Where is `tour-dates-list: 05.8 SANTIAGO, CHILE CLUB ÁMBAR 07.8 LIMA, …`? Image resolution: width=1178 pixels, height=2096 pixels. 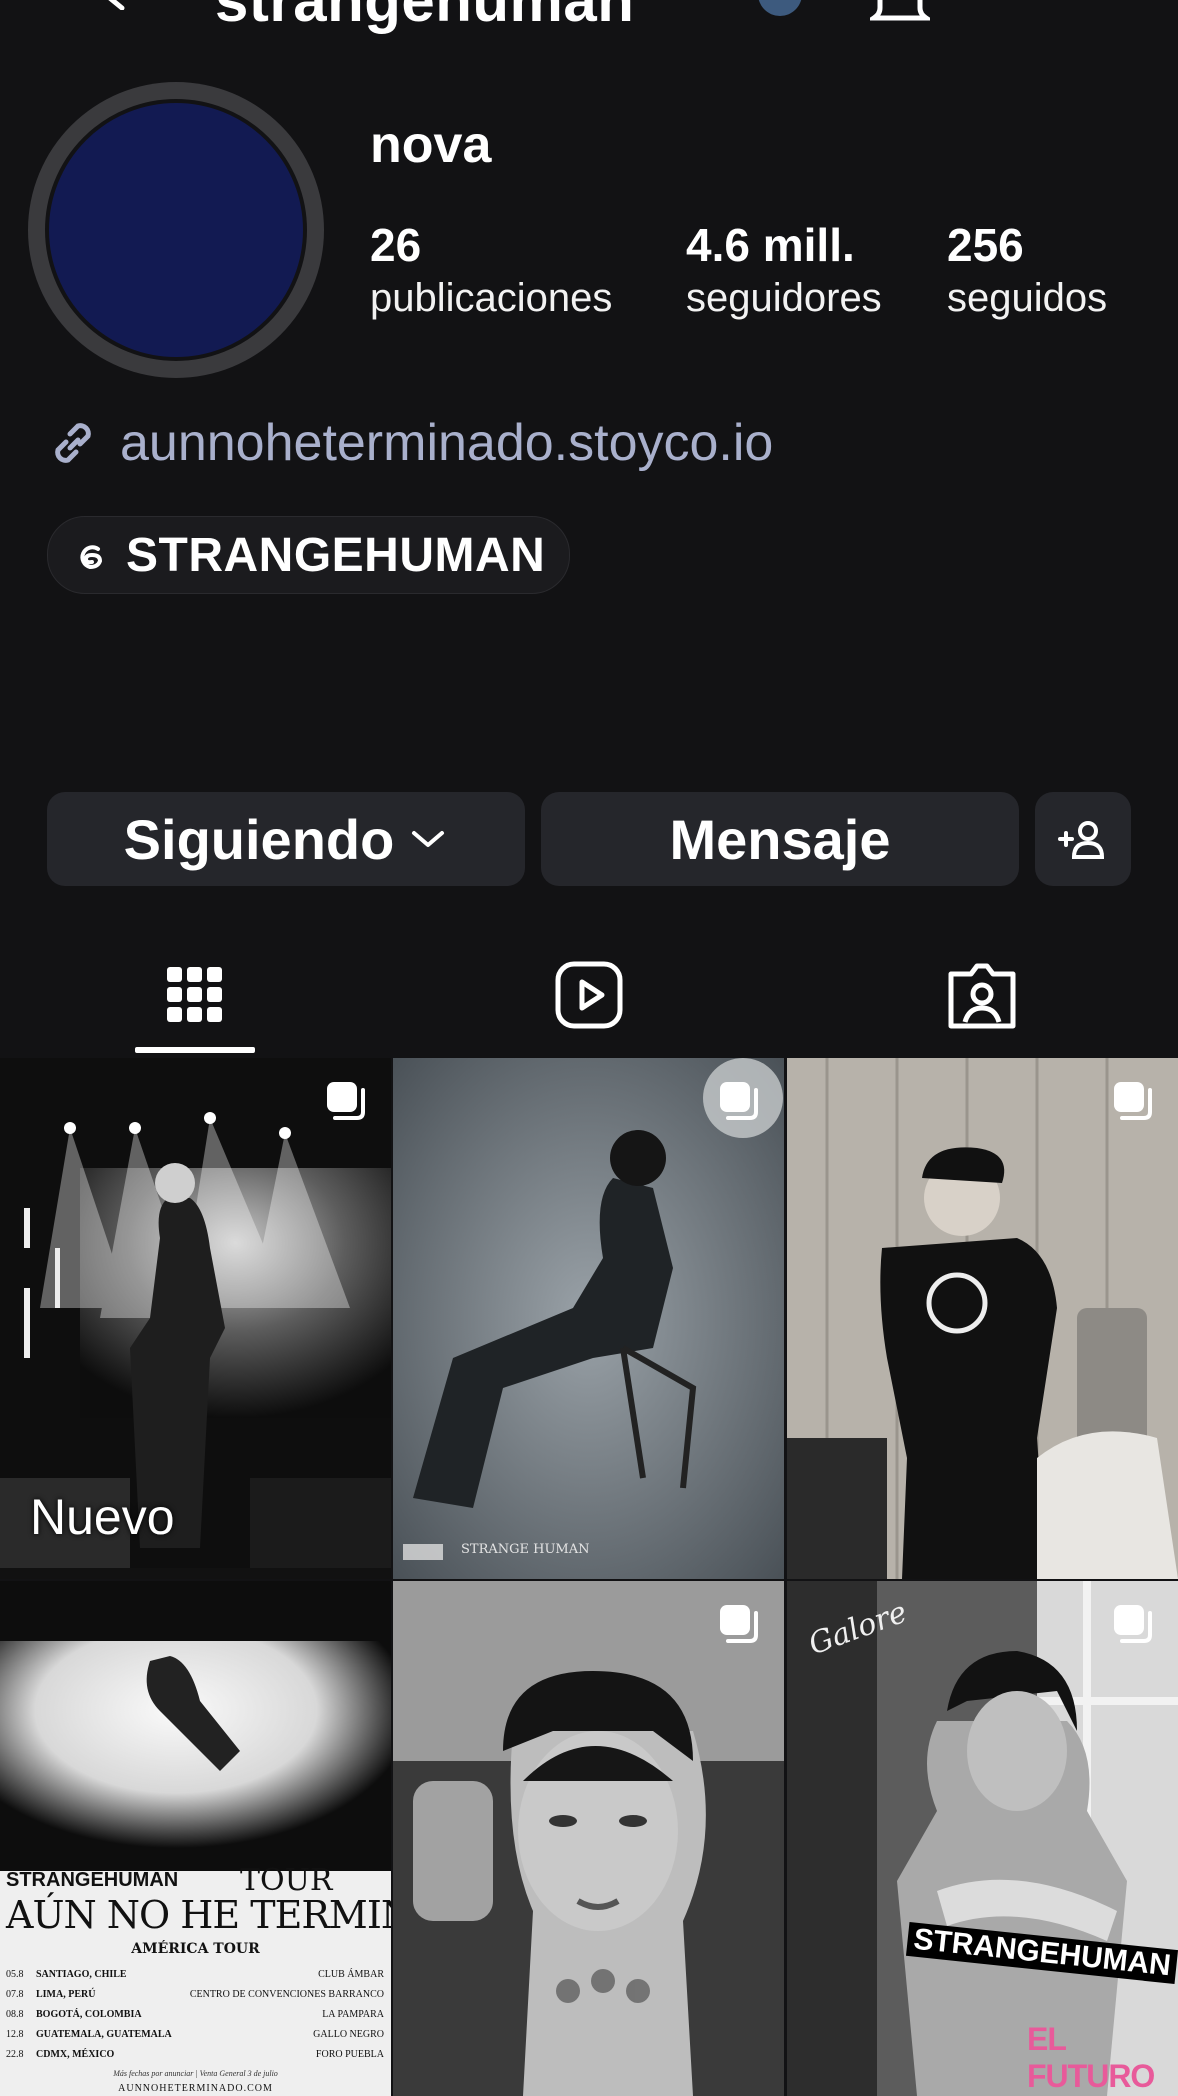
tour-dates-list: 05.8 SANTIAGO, CHILE CLUB ÁMBAR 07.8 LIMA, … is located at coordinates (195, 2015).